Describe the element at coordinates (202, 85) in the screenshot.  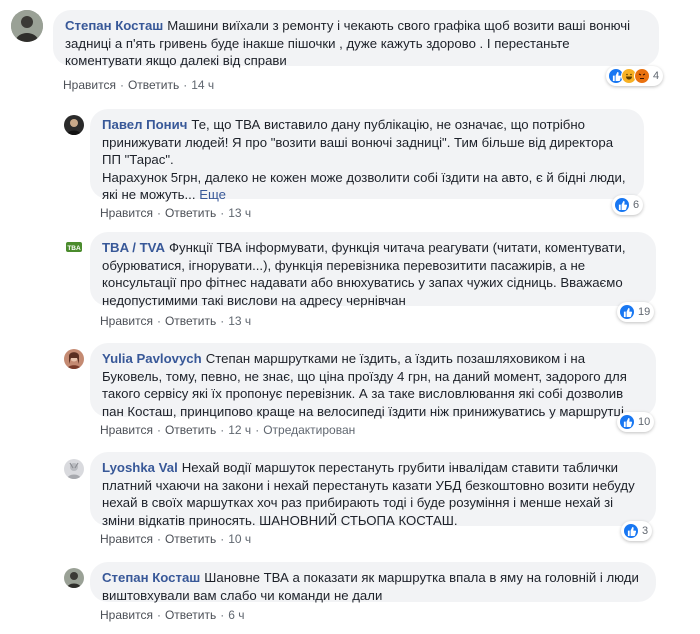
I see `timestamp: 14 ч` at that location.